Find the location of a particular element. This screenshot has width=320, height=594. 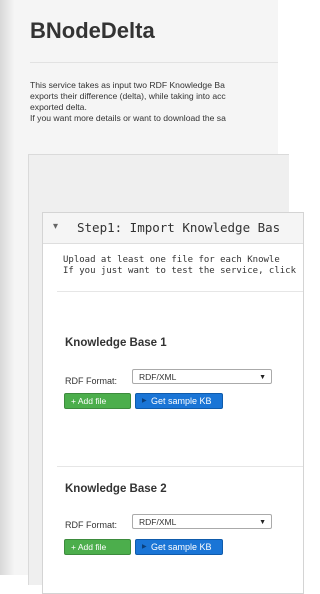

kb2-format-select: RDF/XML ▼ is located at coordinates (202, 521).